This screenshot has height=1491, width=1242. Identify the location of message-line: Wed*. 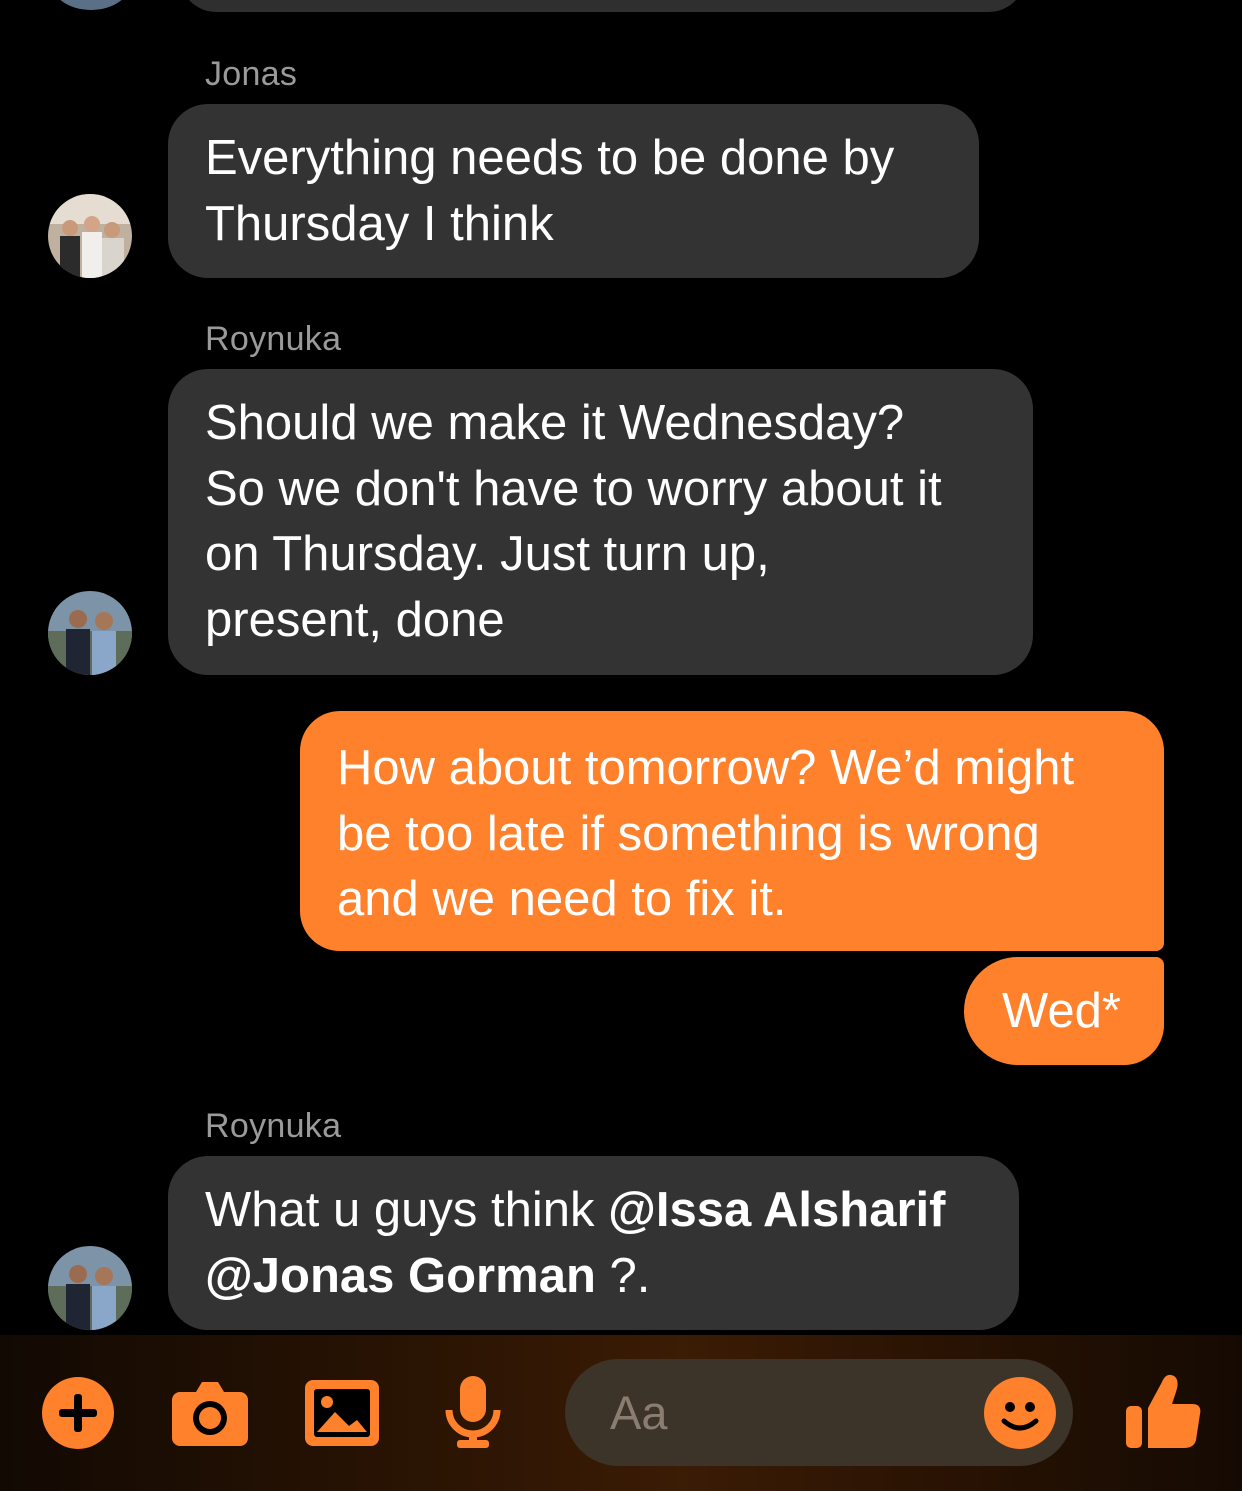
(1061, 1011).